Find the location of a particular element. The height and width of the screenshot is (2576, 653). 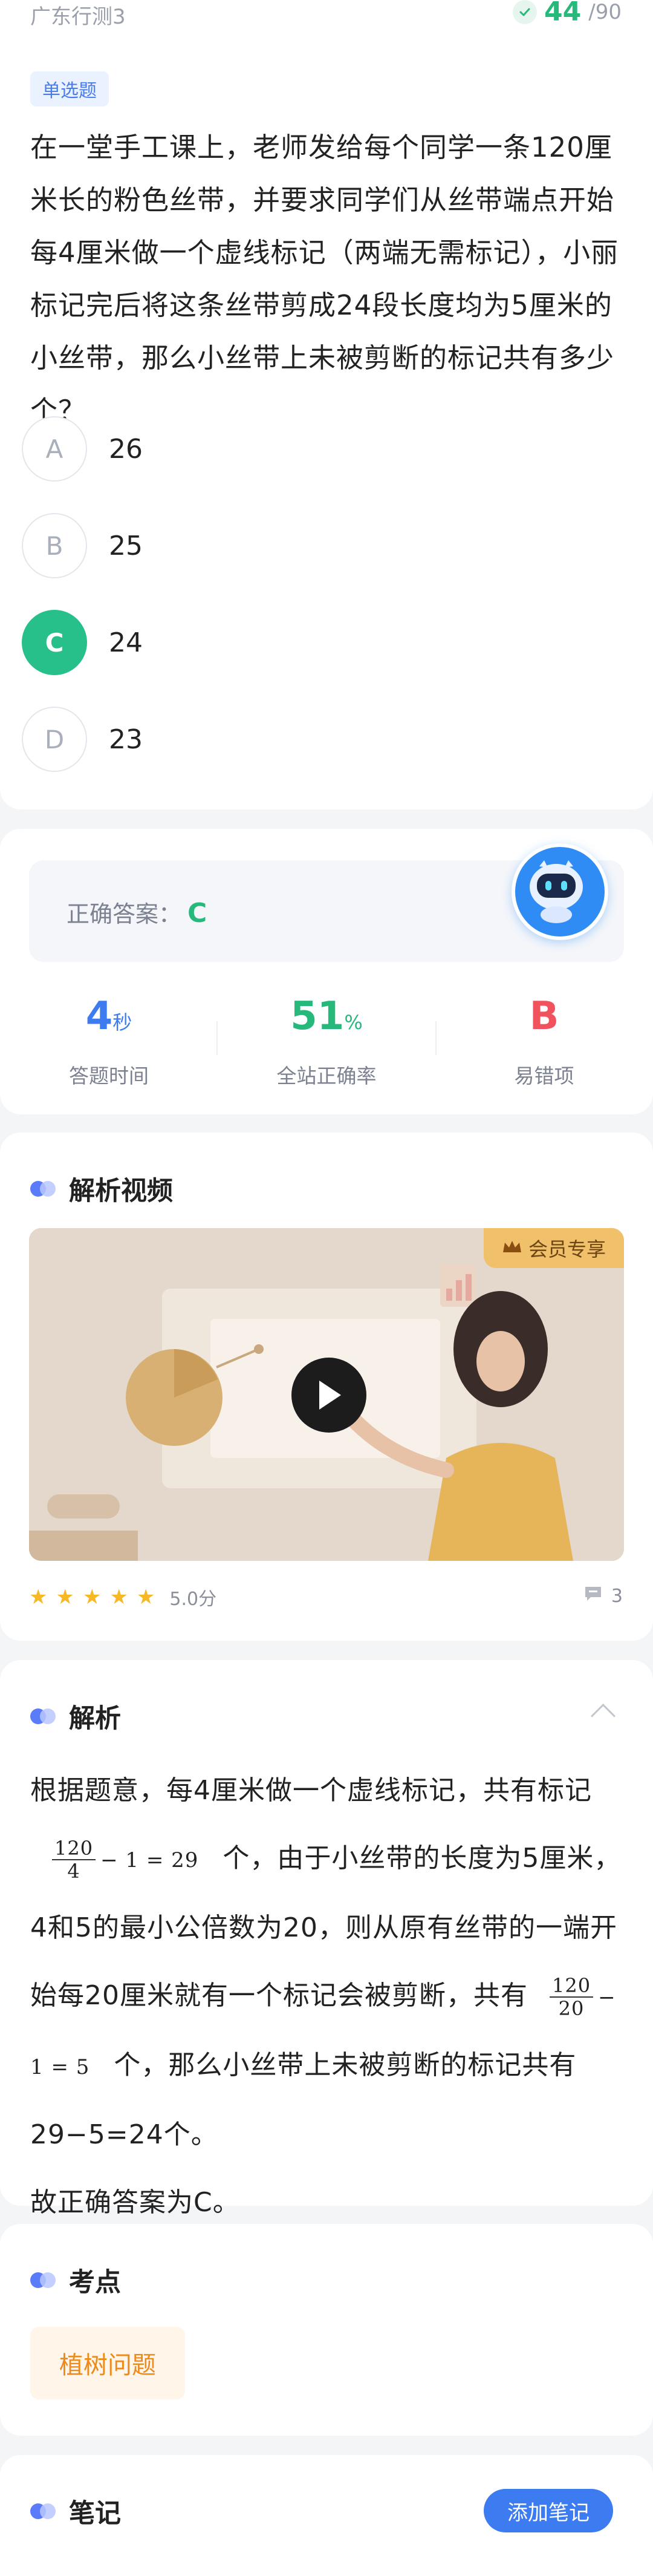

option-text: 23 is located at coordinates (126, 739).